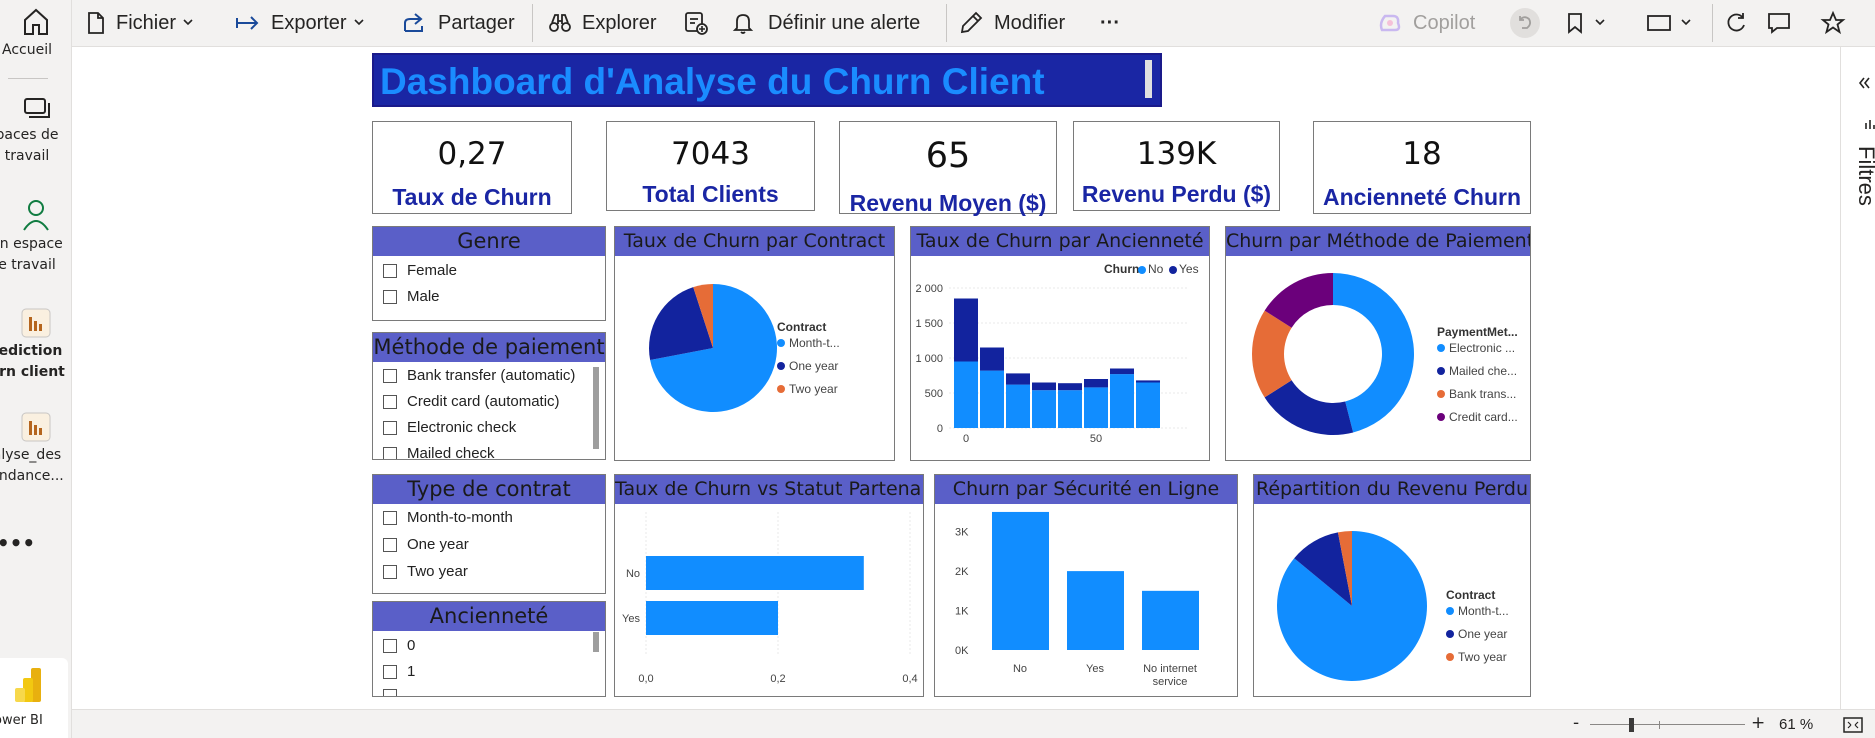 The image size is (1875, 738). Describe the element at coordinates (1095, 669) in the screenshot. I see `x-tick-label: Yes` at that location.